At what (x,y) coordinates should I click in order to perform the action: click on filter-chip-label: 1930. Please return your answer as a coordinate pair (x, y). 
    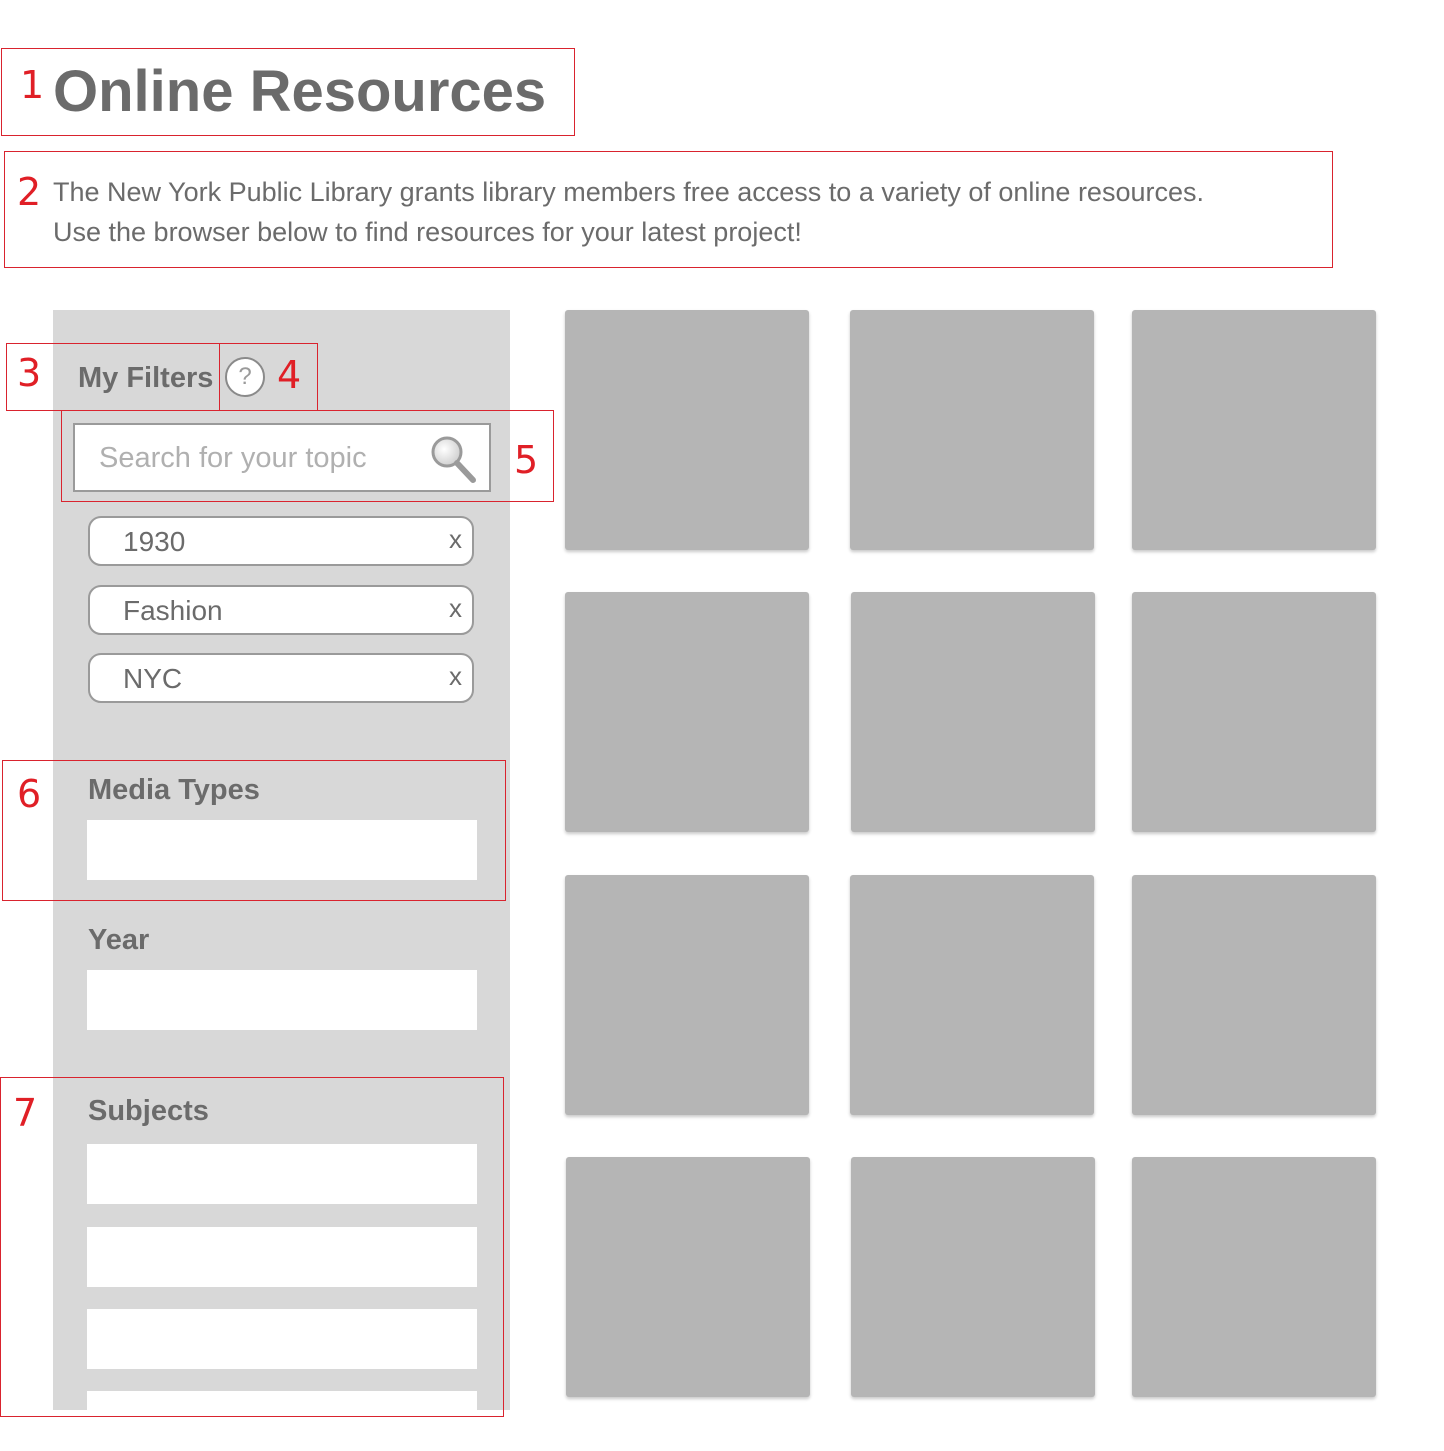
    Looking at the image, I should click on (154, 541).